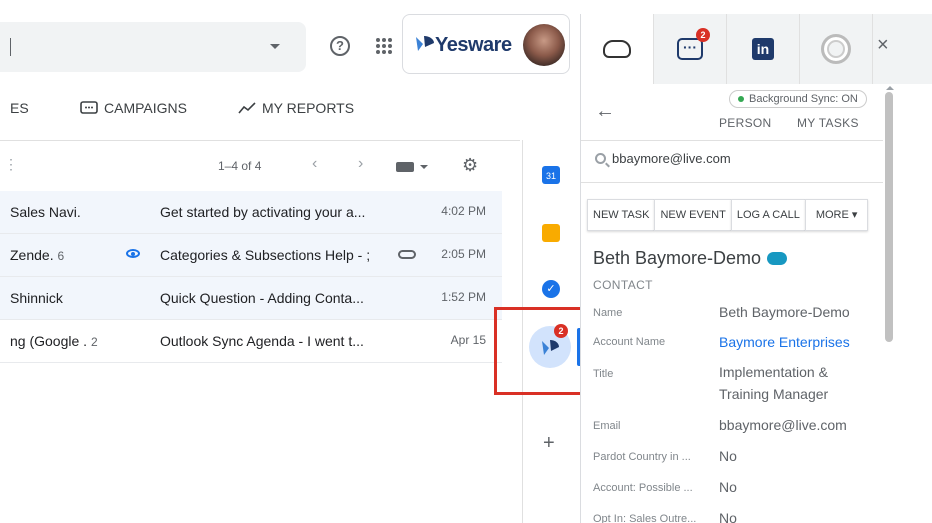 The image size is (932, 523). What do you see at coordinates (275, 46) in the screenshot?
I see `search-options-caret-icon` at bounding box center [275, 46].